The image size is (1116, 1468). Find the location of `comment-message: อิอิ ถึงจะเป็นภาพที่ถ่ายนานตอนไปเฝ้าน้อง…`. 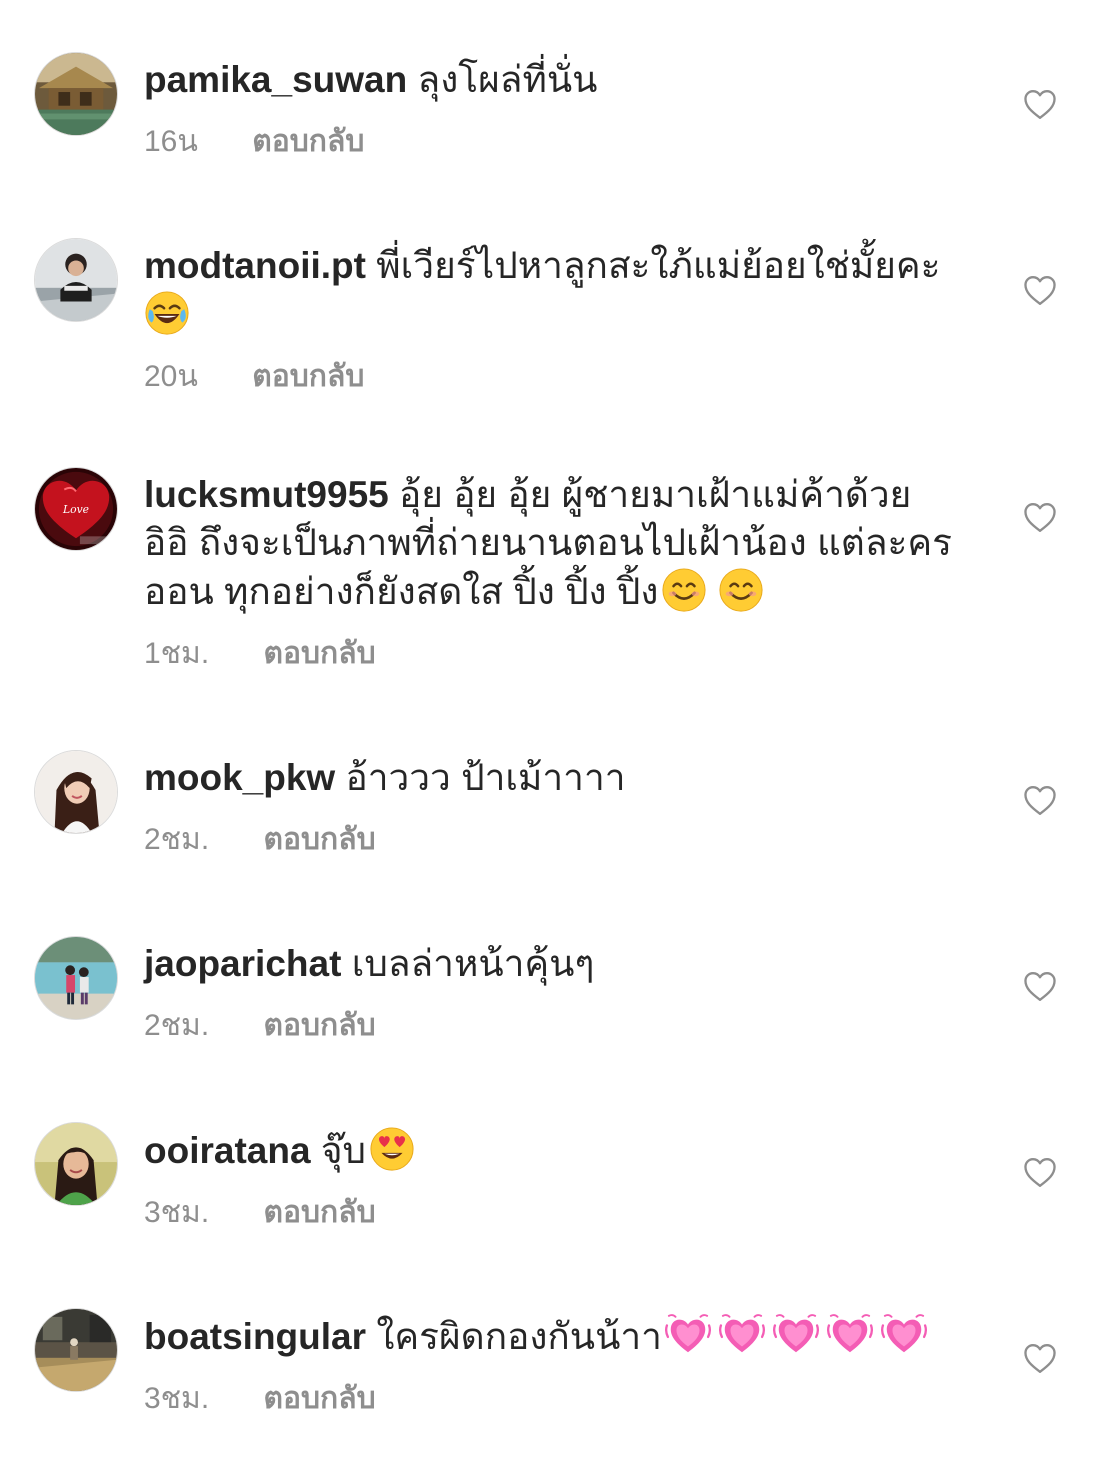

comment-message: อิอิ ถึงจะเป็นภาพที่ถ่ายนานตอนไปเฝ้าน้อง… is located at coordinates (548, 542).